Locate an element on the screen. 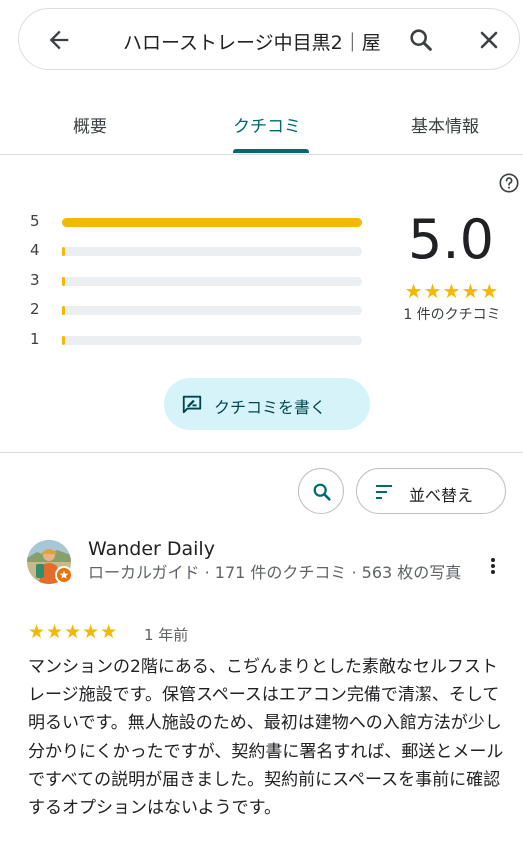  tab-bar: 概要 クチコミ 基本情報 is located at coordinates (261, 124).